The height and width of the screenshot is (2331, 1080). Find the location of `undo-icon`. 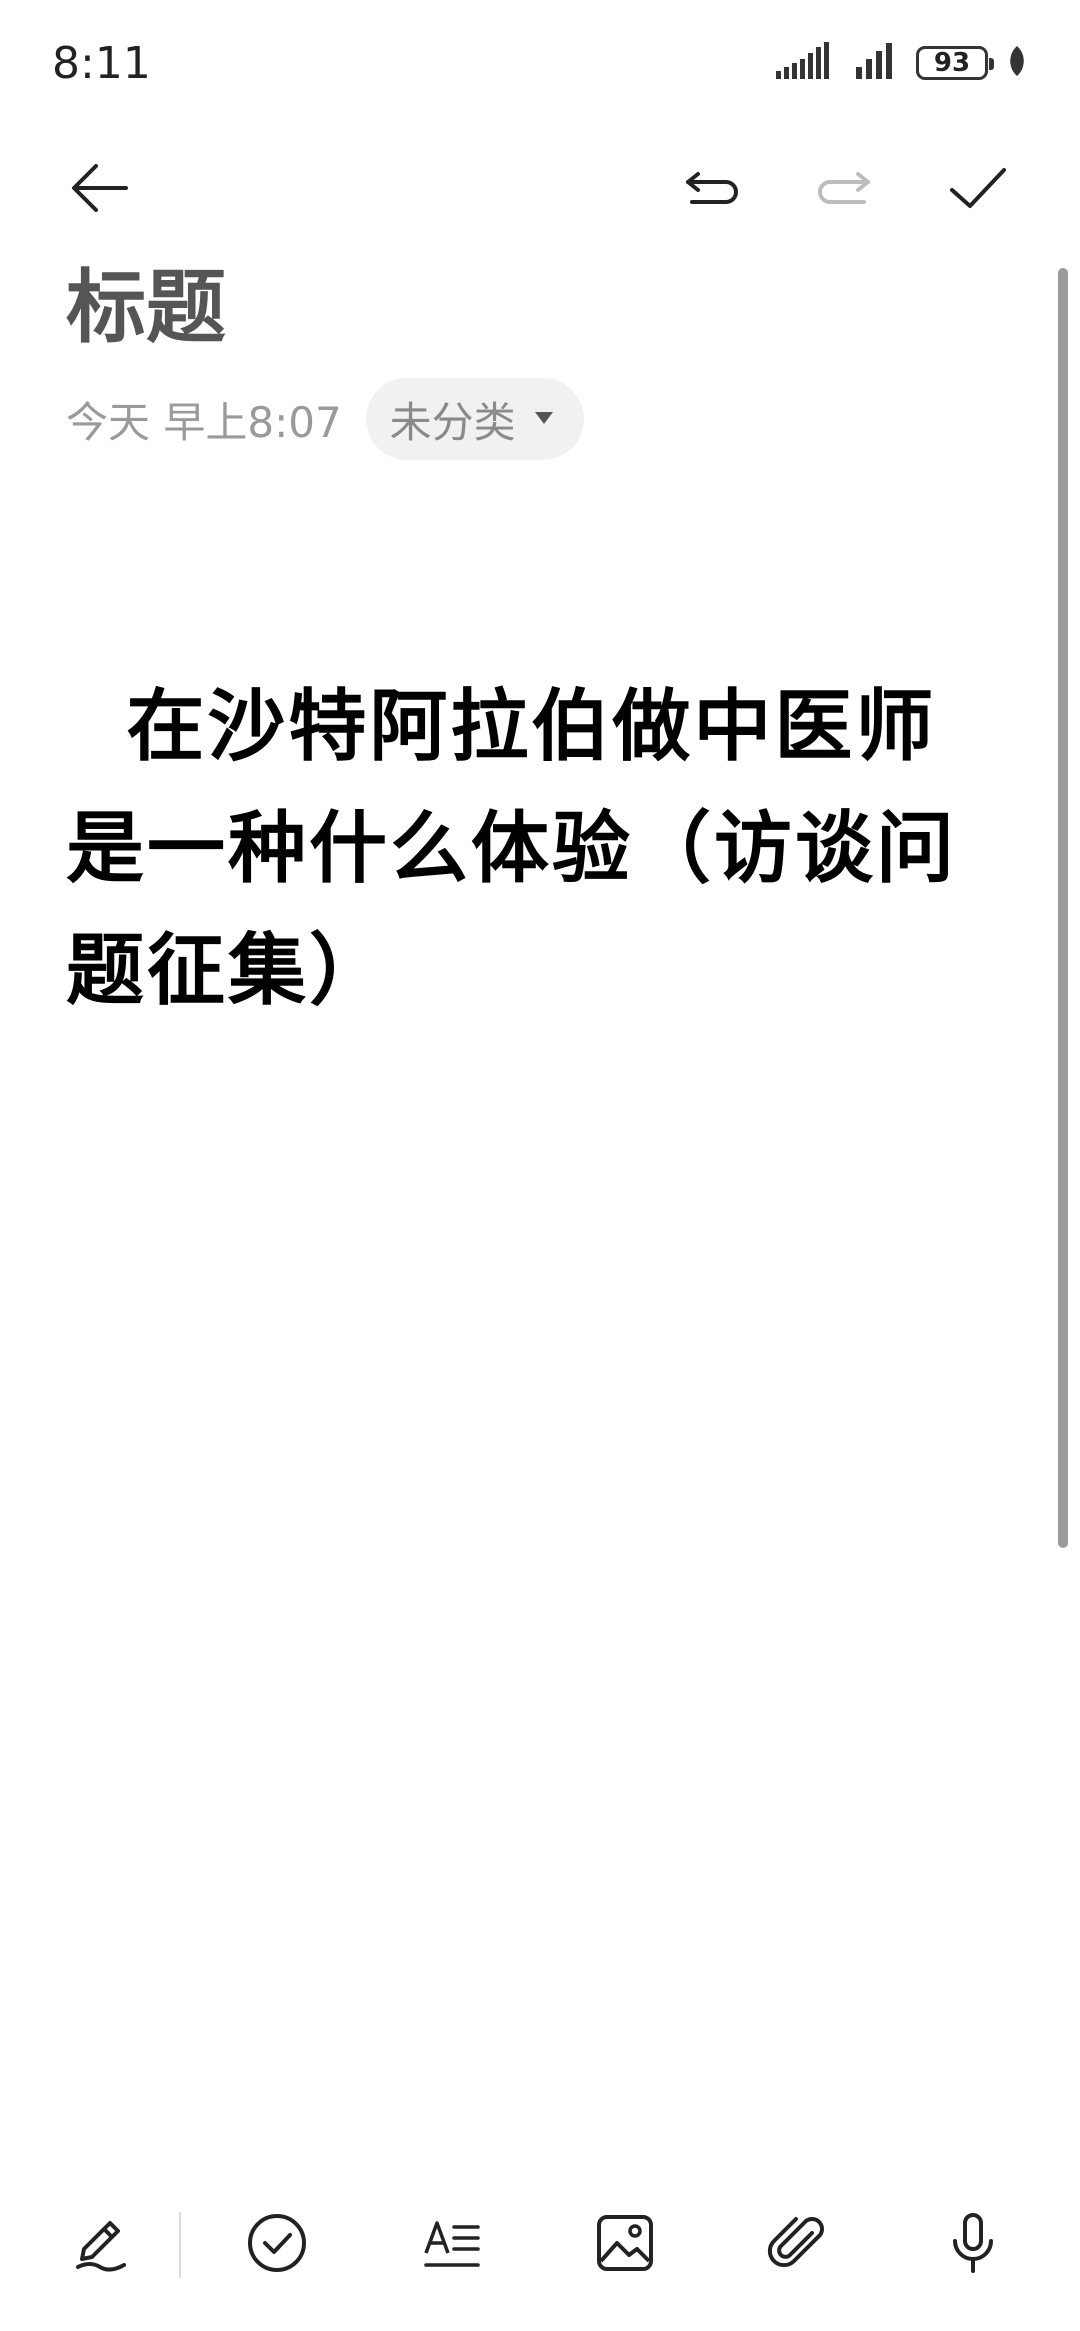

undo-icon is located at coordinates (712, 190).